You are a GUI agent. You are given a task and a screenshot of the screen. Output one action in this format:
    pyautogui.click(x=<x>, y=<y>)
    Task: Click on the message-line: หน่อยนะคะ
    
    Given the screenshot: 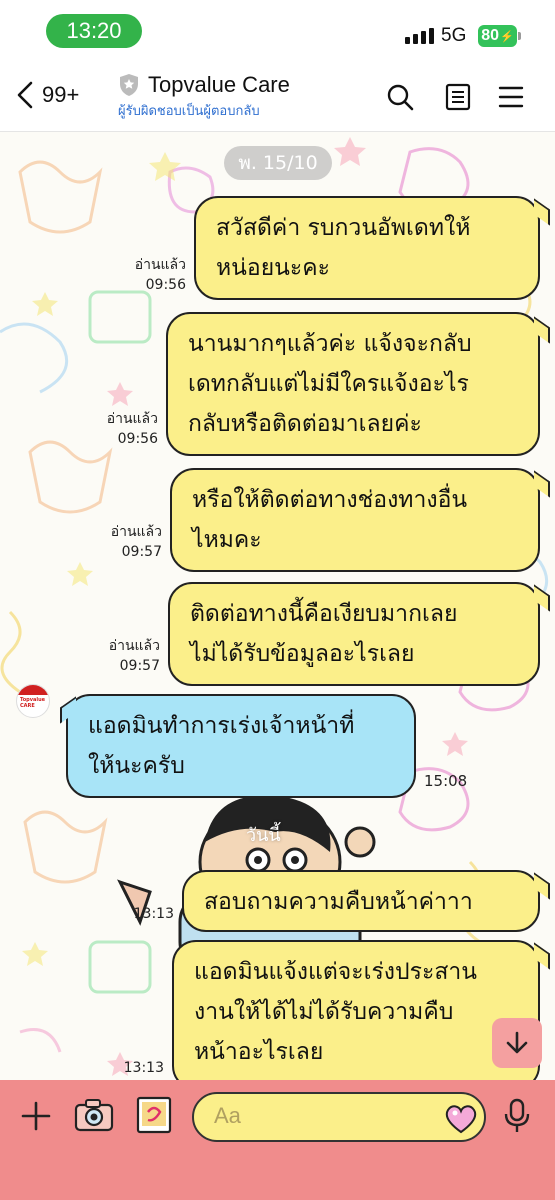 What is the action you would take?
    pyautogui.click(x=273, y=268)
    